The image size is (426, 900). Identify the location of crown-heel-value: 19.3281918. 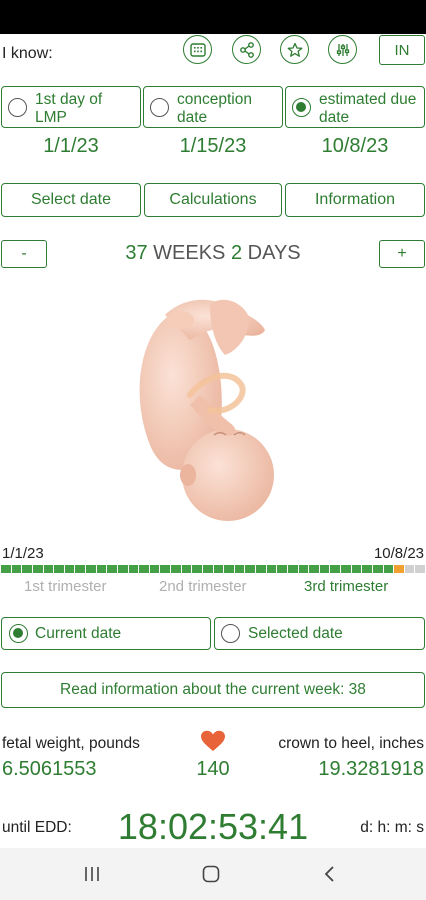
(371, 769).